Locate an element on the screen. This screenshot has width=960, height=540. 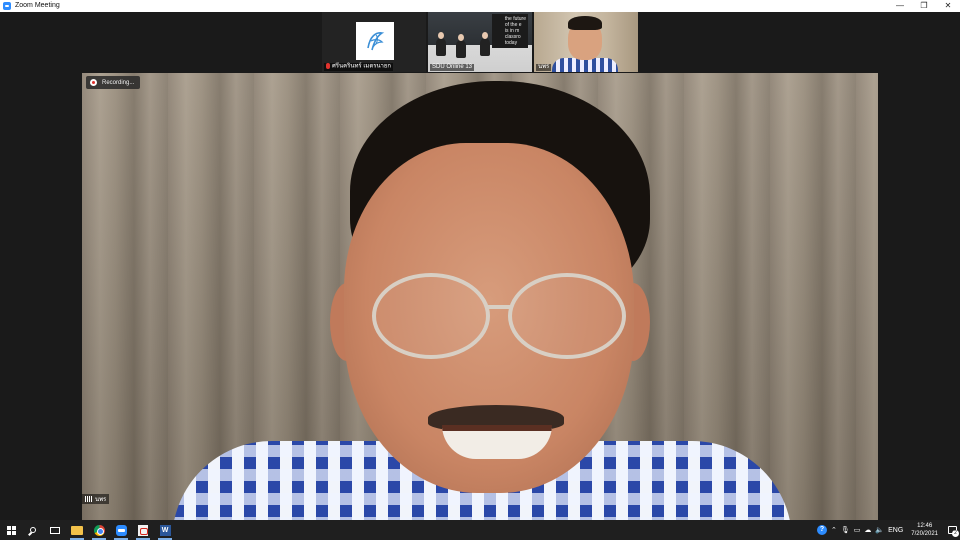
microphone-icon: 🎙 is located at coordinates (845, 530).